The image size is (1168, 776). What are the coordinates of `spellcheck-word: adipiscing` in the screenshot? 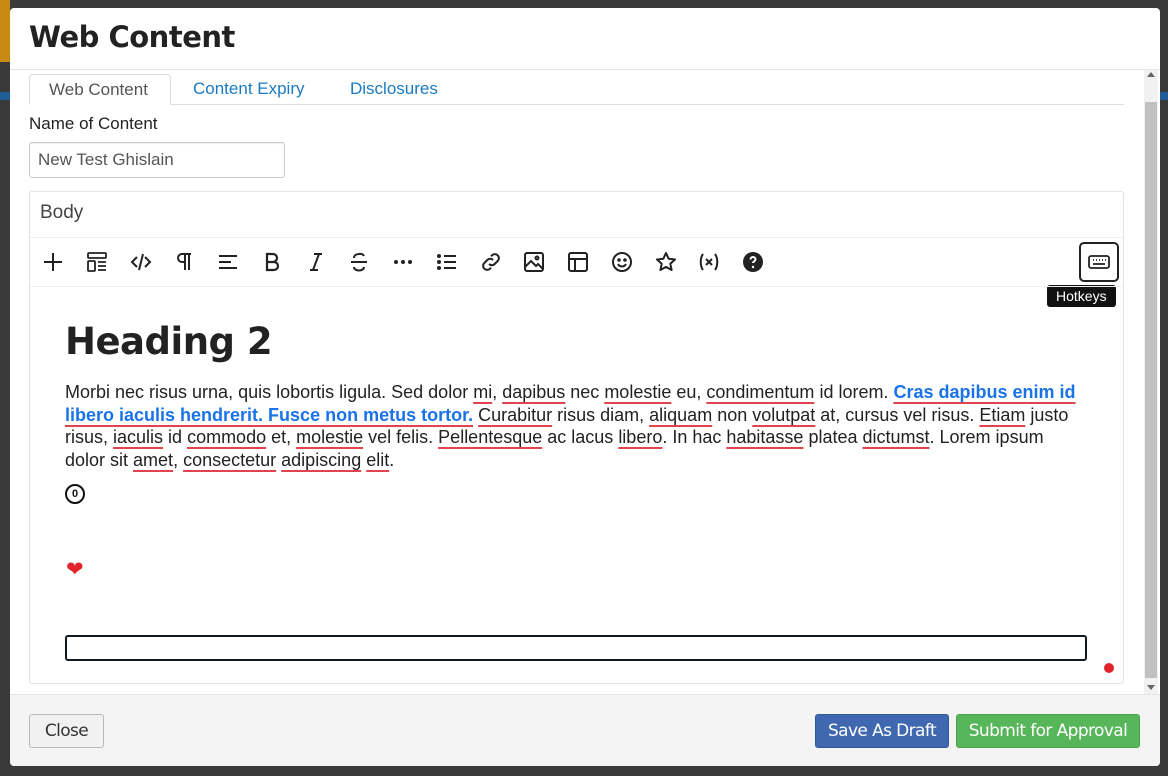 It's located at (321, 459).